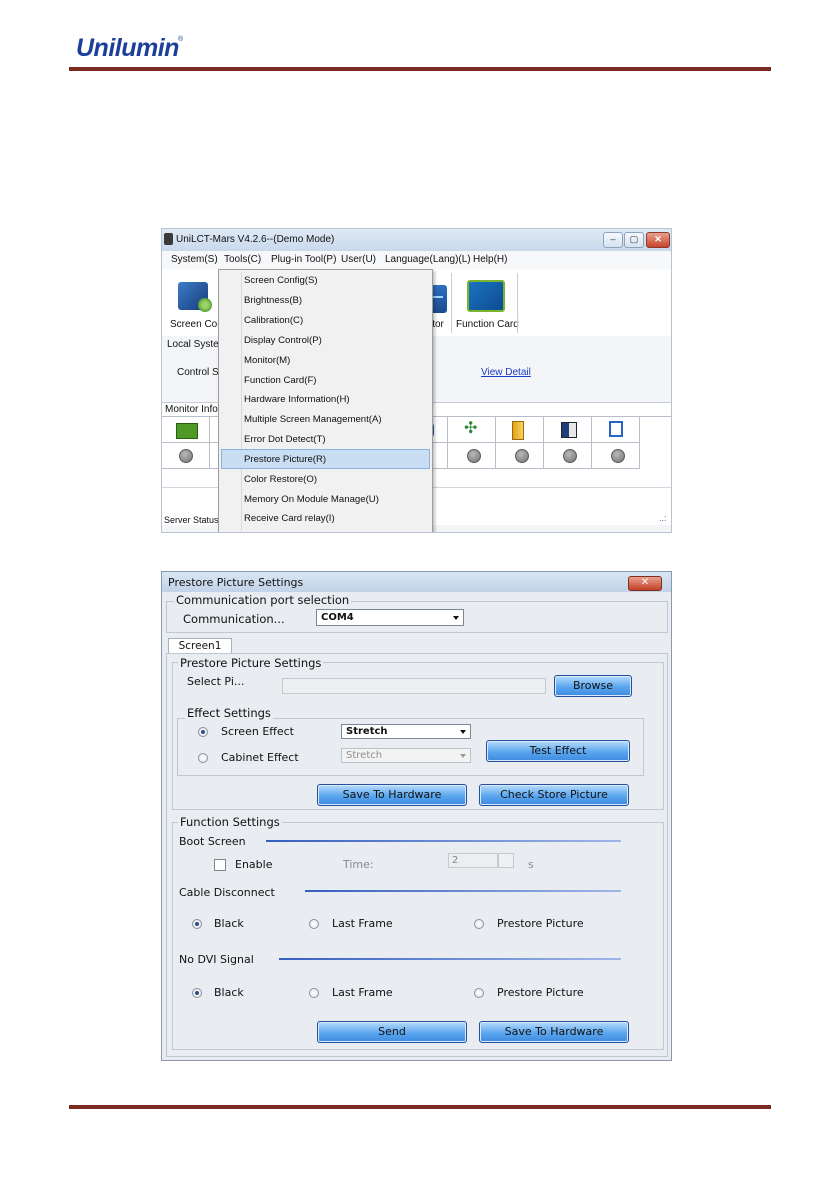 This screenshot has width=839, height=1191. What do you see at coordinates (392, 795) in the screenshot?
I see `save-to-hardware-button: Save To Hardware` at bounding box center [392, 795].